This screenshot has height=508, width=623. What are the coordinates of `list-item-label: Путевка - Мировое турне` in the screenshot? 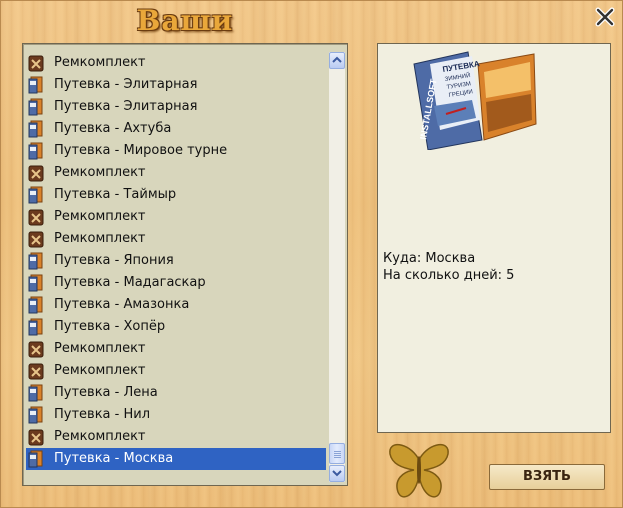 It's located at (141, 150).